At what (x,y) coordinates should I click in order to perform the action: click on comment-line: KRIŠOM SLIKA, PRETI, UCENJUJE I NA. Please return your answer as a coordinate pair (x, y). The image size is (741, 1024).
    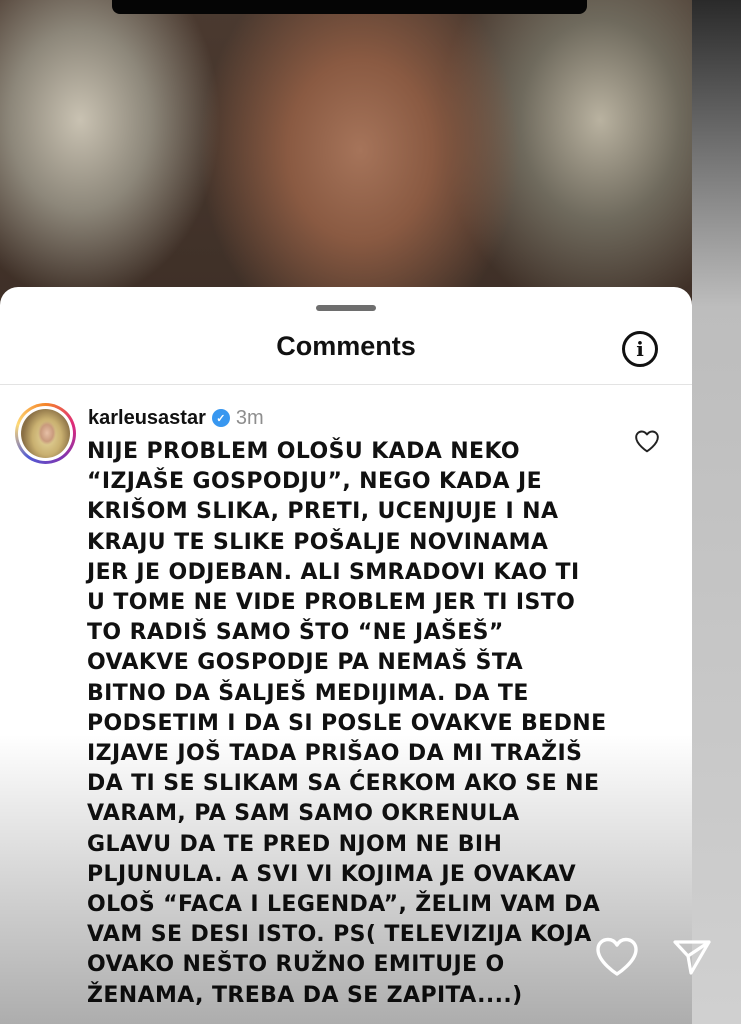
    Looking at the image, I should click on (323, 512).